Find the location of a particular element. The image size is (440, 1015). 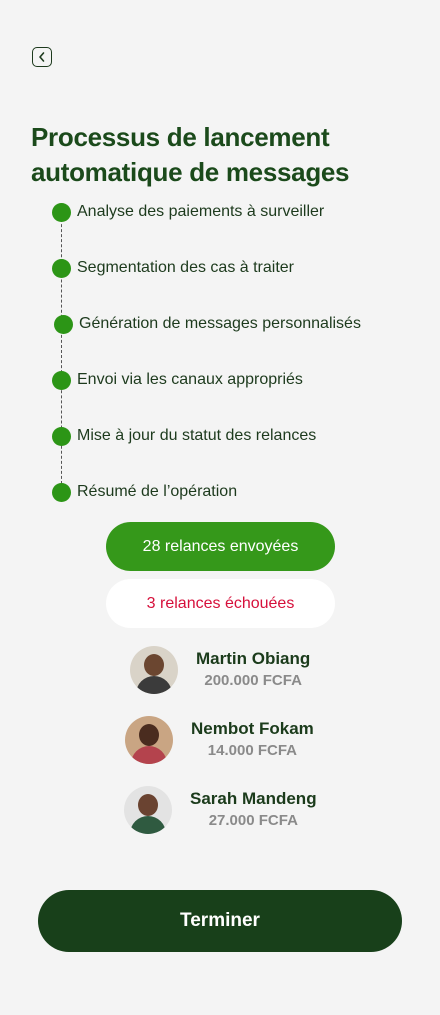

chevron-left-icon is located at coordinates (42, 57).